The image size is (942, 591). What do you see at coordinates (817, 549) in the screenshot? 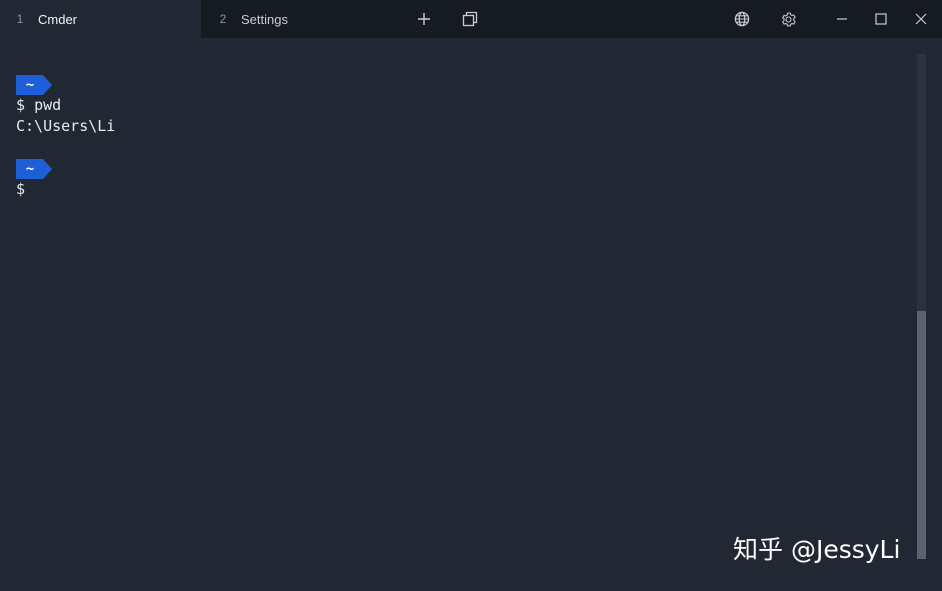
I see `watermark: 知乎 @JessyLi` at bounding box center [817, 549].